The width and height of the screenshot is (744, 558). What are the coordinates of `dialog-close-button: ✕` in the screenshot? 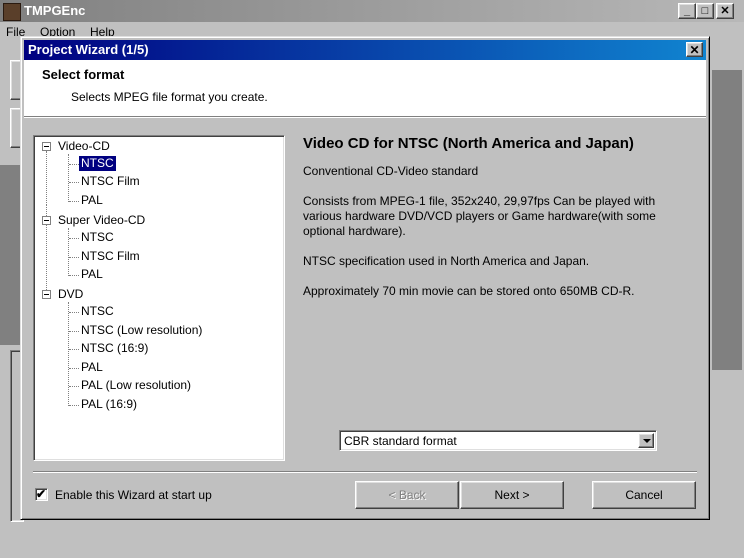 It's located at (694, 49).